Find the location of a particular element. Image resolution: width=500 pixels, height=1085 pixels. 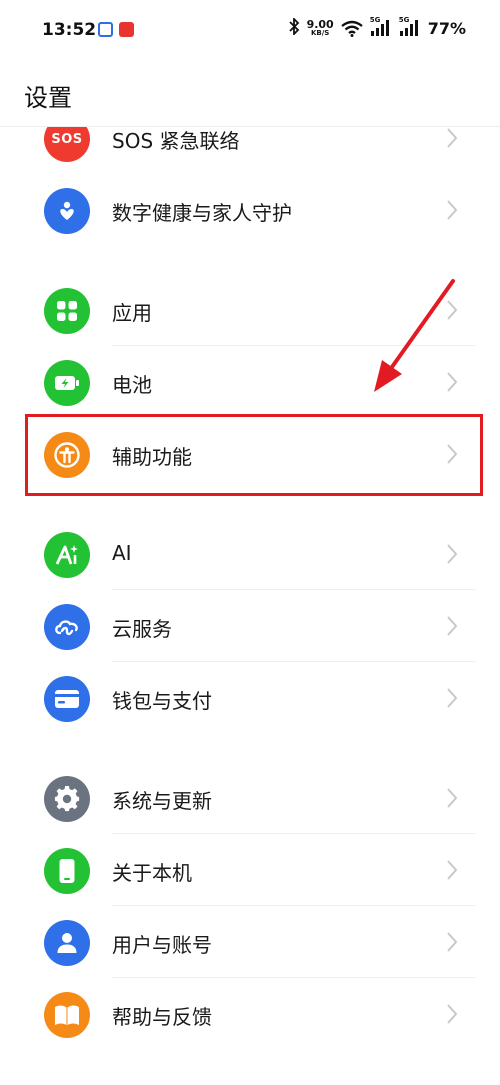

settings-item-label: AI is located at coordinates (122, 553).